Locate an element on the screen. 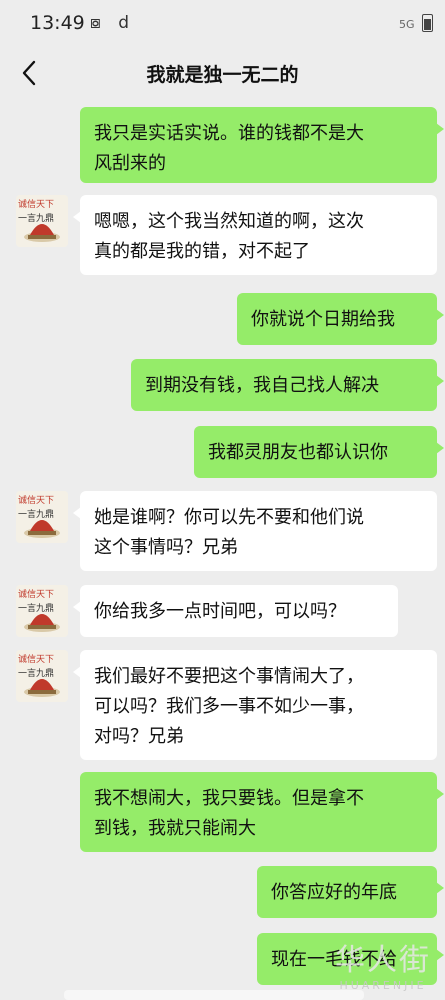 This screenshot has height=1000, width=445. message-bubble-outgoing: 我都灵朋友也都认识你 is located at coordinates (319, 452).